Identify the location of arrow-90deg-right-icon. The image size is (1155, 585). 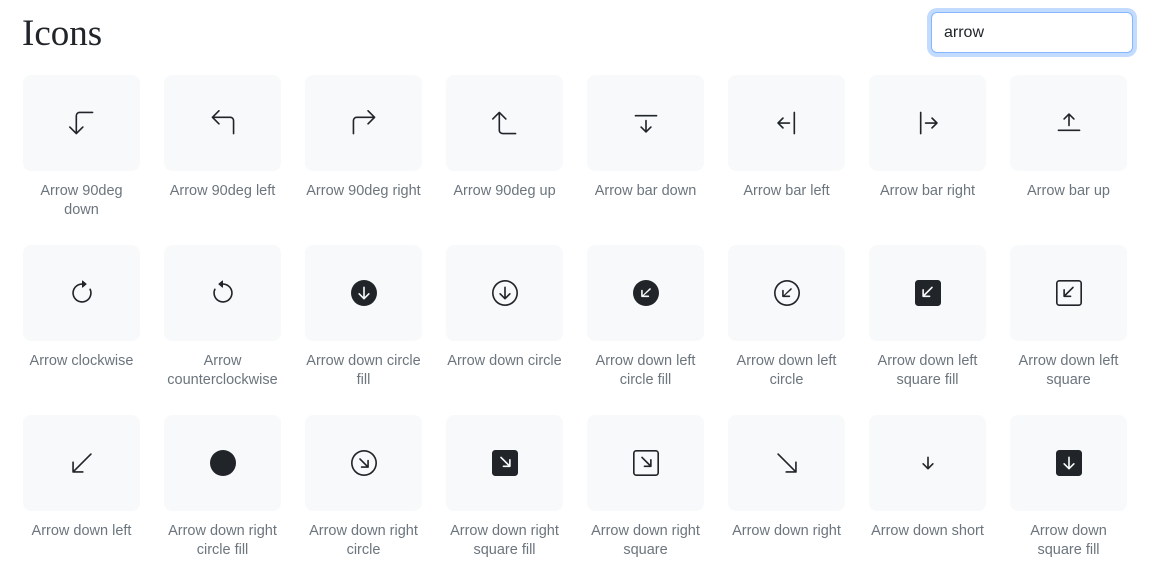
(363, 122).